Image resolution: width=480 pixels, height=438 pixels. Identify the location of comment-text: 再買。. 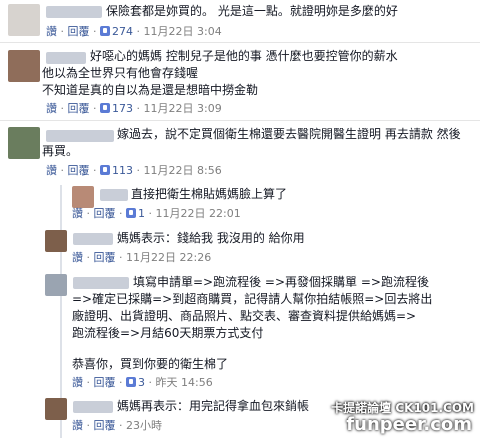
(60, 151).